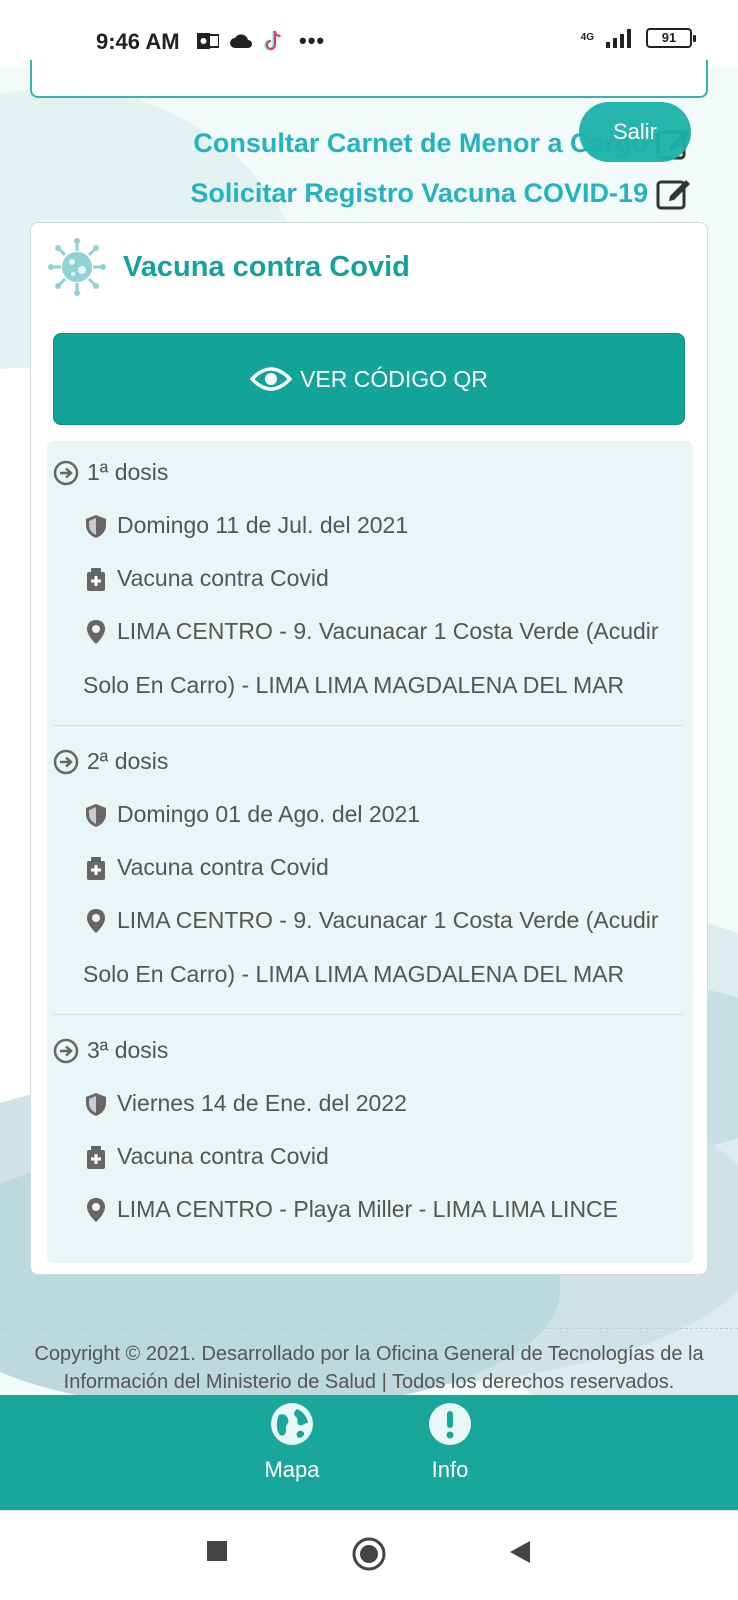 This screenshot has width=738, height=1600. I want to click on logout-button: Salir, so click(635, 132).